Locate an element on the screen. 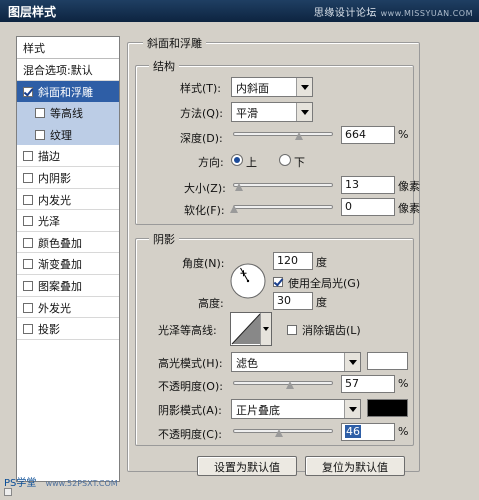  make-default-button: 设置为默认值 is located at coordinates (247, 466).